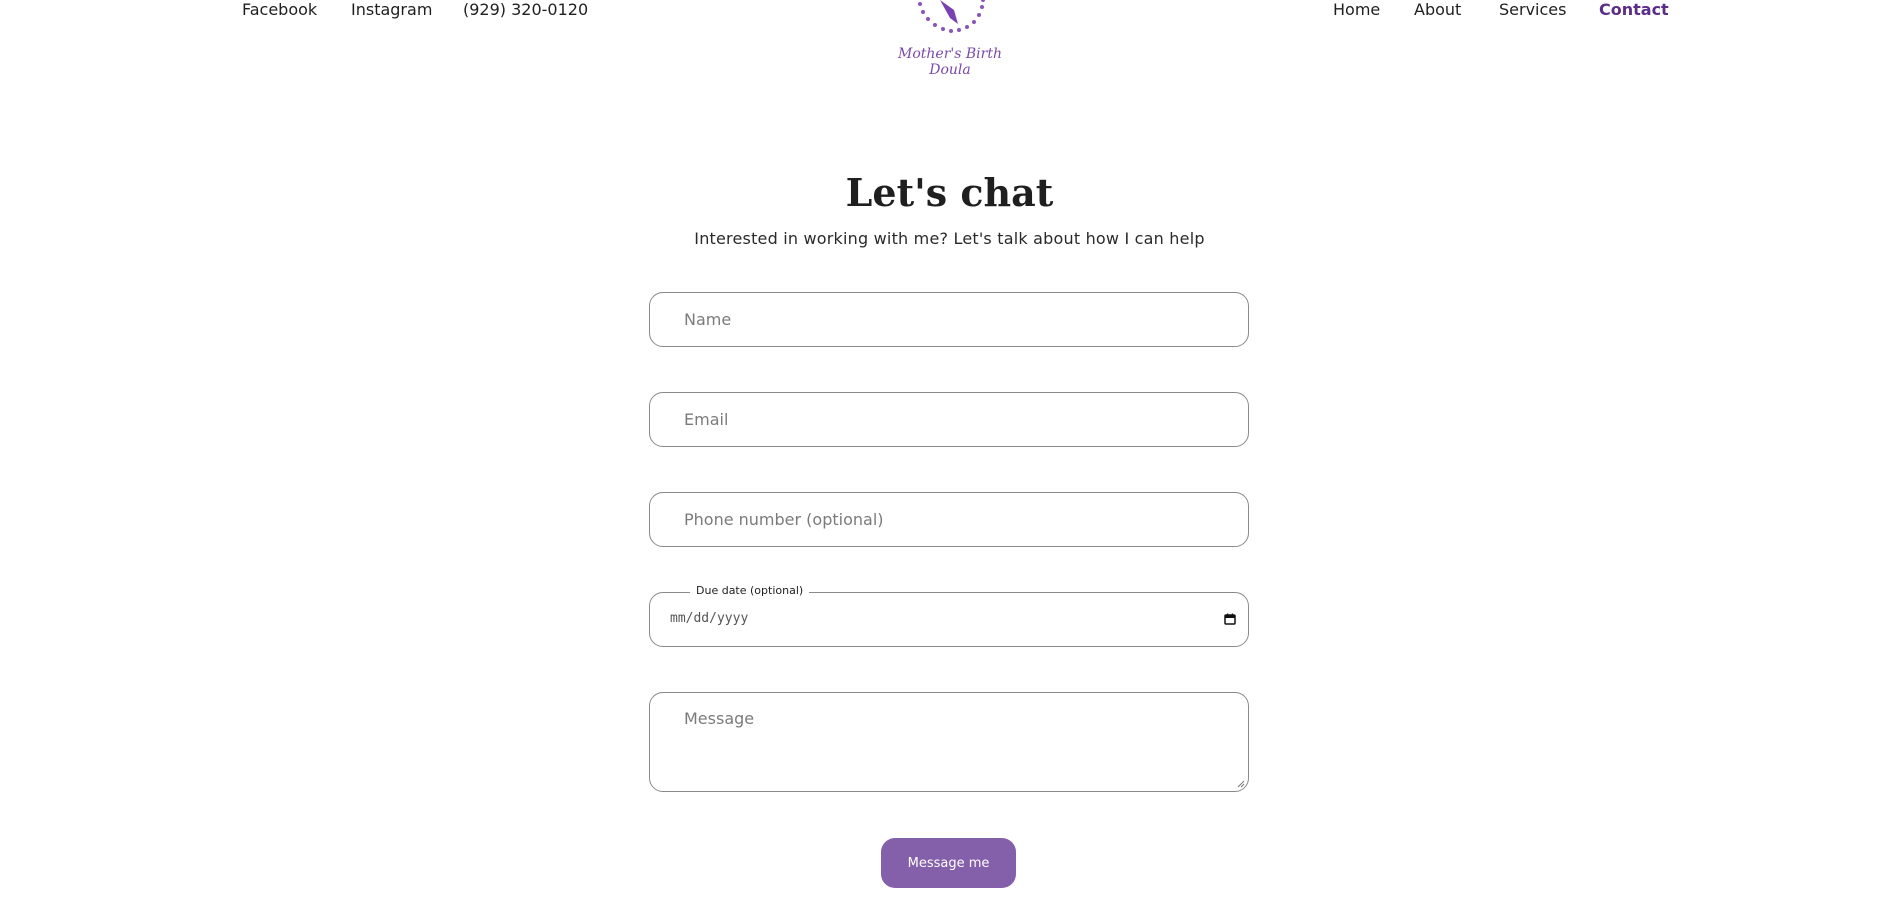 This screenshot has width=1899, height=909. I want to click on email-input, so click(949, 419).